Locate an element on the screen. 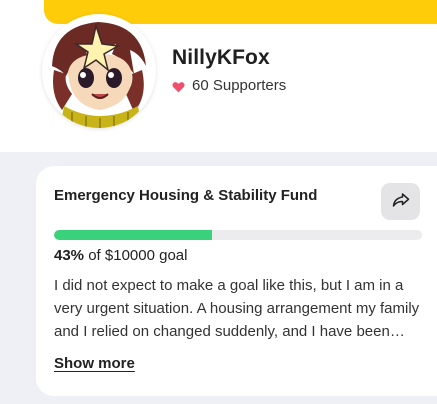 Image resolution: width=437 pixels, height=404 pixels. share-icon is located at coordinates (401, 201).